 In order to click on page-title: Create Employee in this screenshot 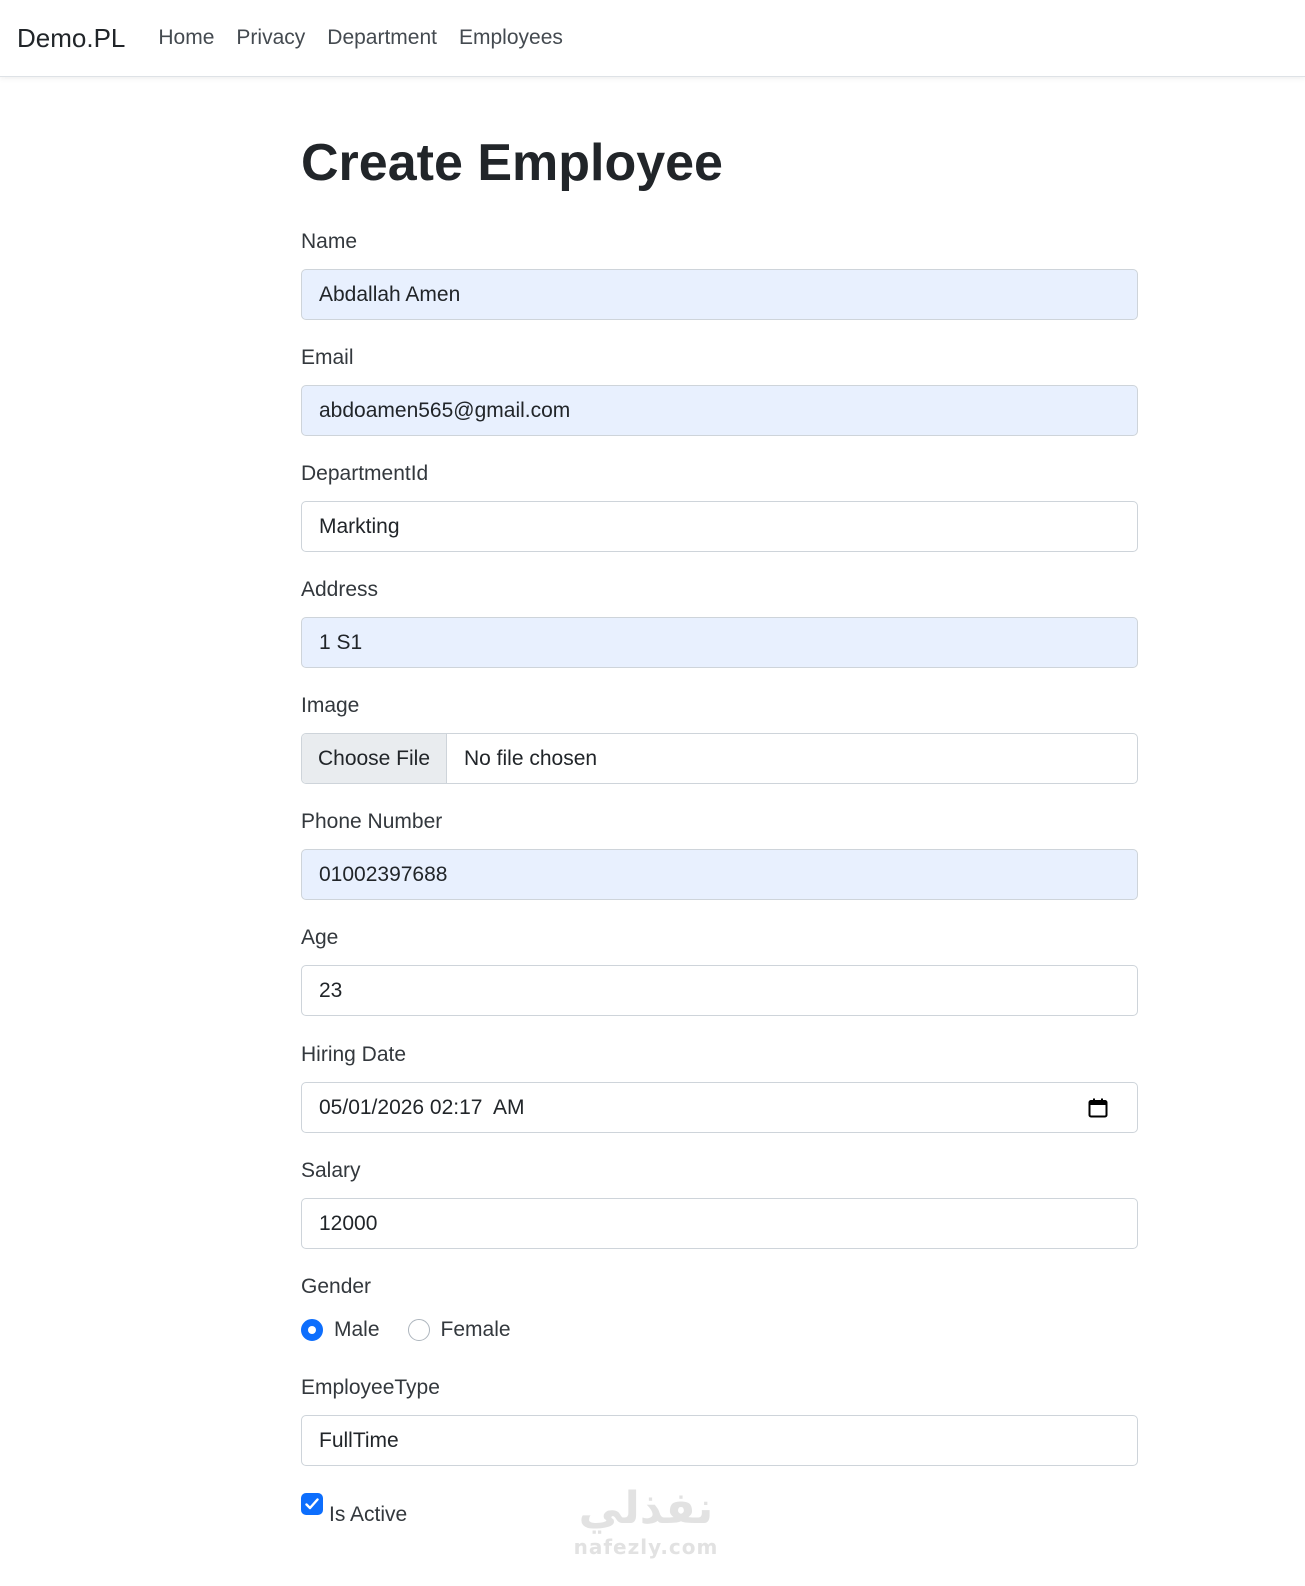, I will do `click(512, 163)`.